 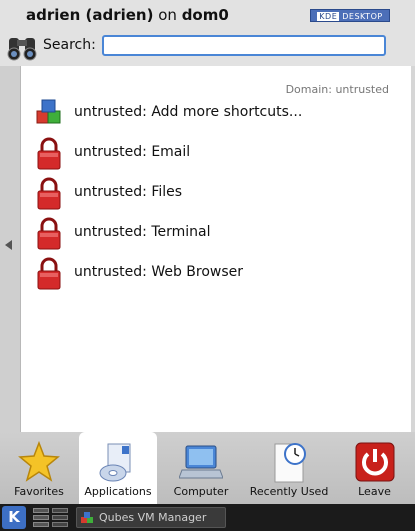 What do you see at coordinates (90, 15) in the screenshot?
I see `user-name: adrien (adrien)` at bounding box center [90, 15].